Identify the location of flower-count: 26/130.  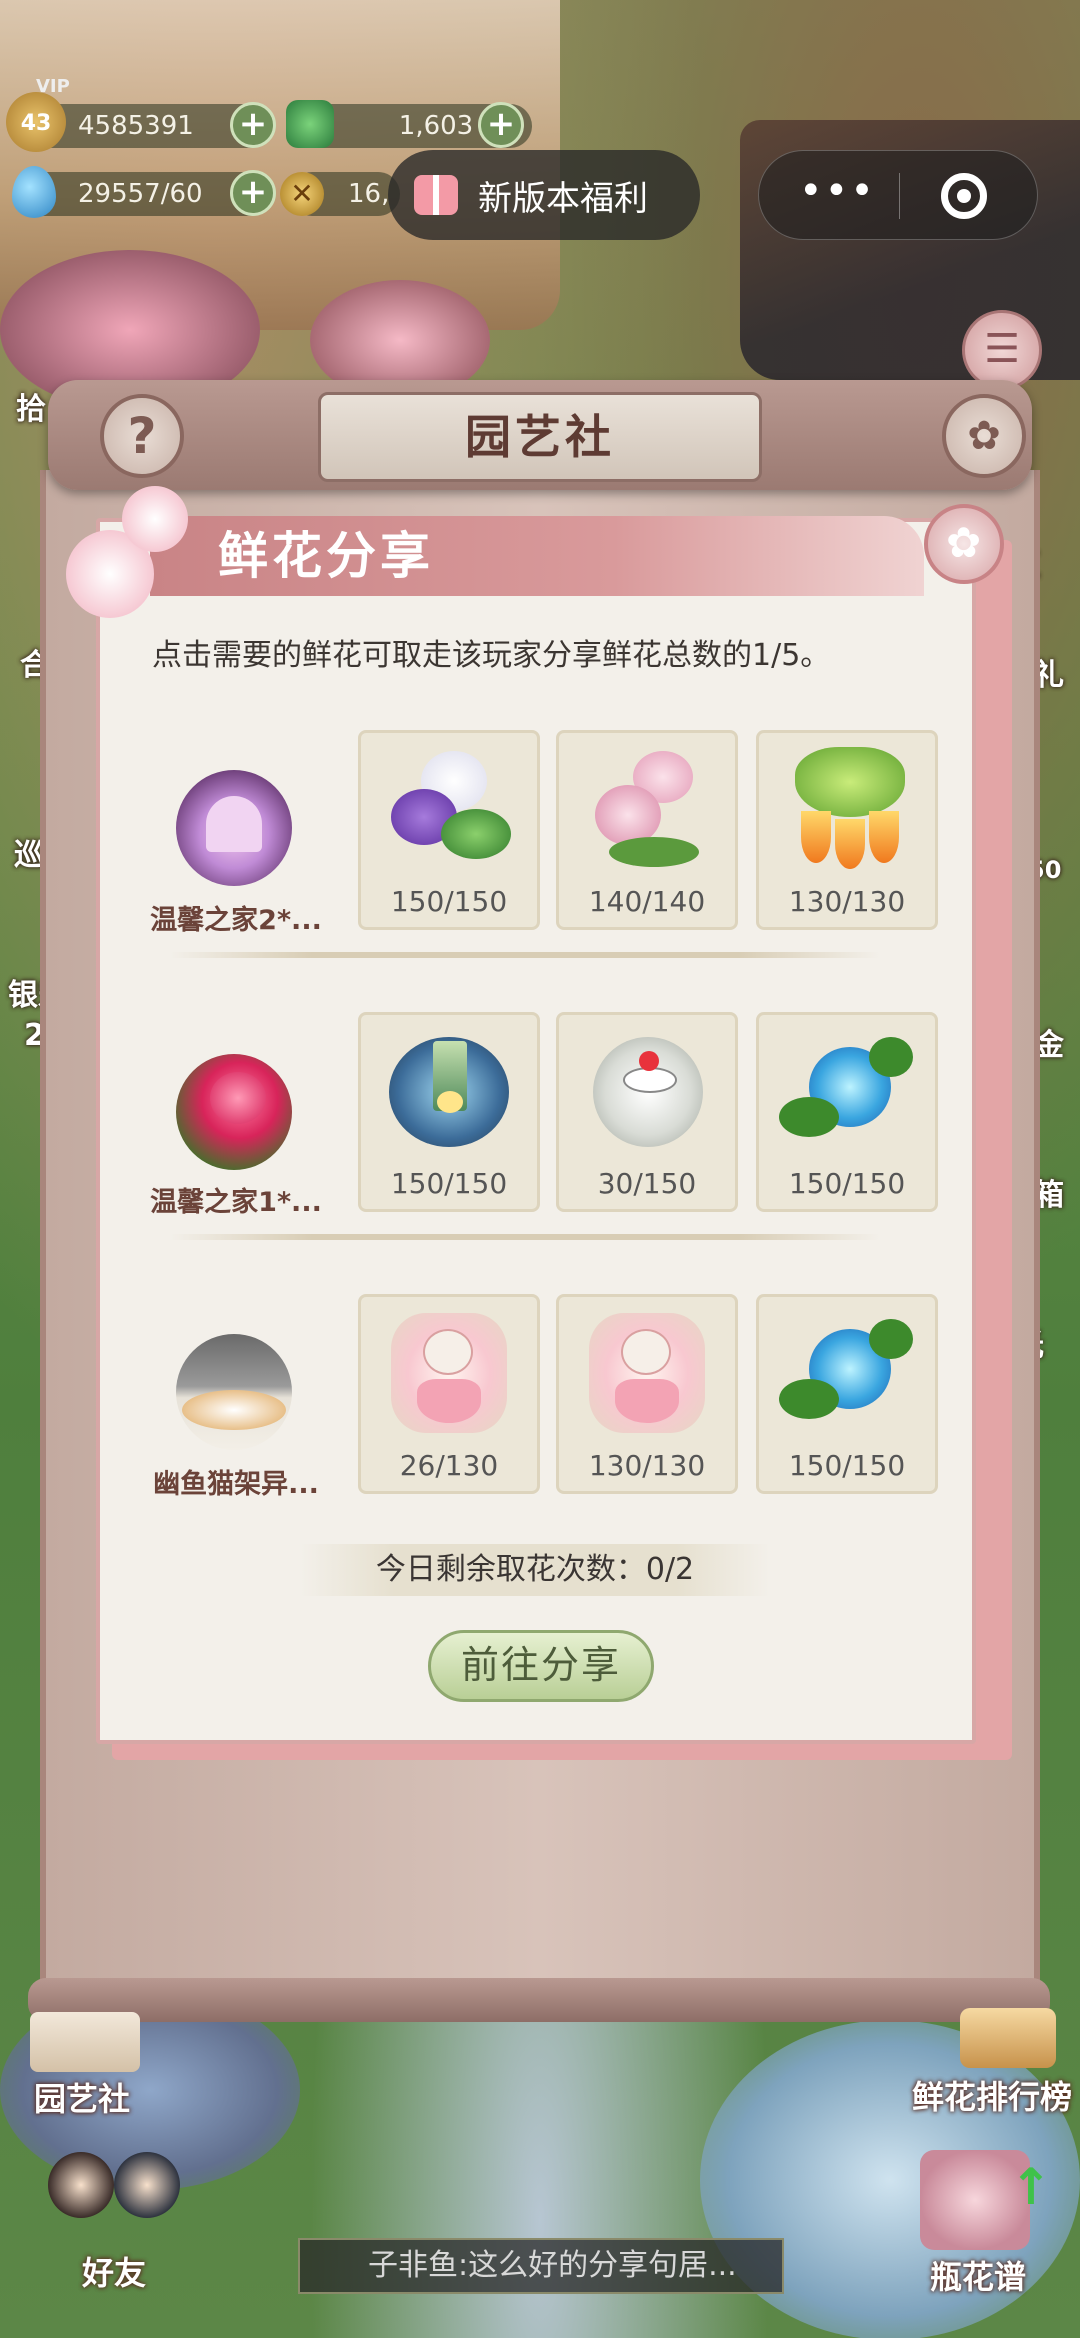
(449, 1465).